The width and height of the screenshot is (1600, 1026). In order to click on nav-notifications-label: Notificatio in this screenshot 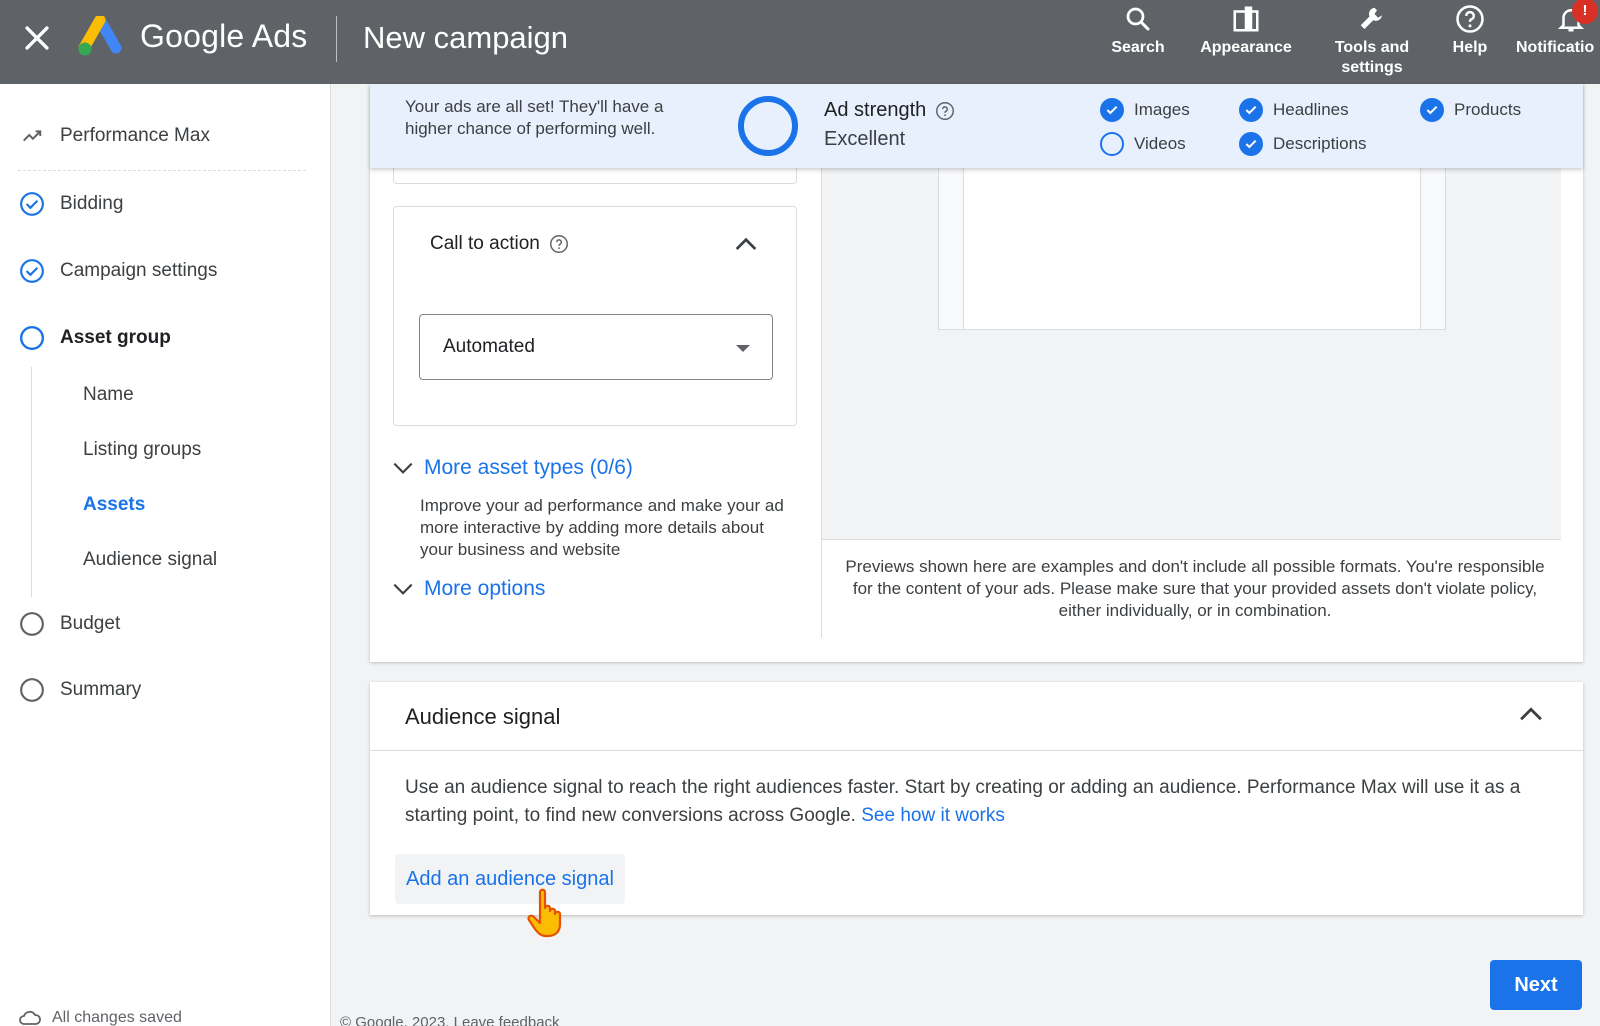, I will do `click(1555, 47)`.